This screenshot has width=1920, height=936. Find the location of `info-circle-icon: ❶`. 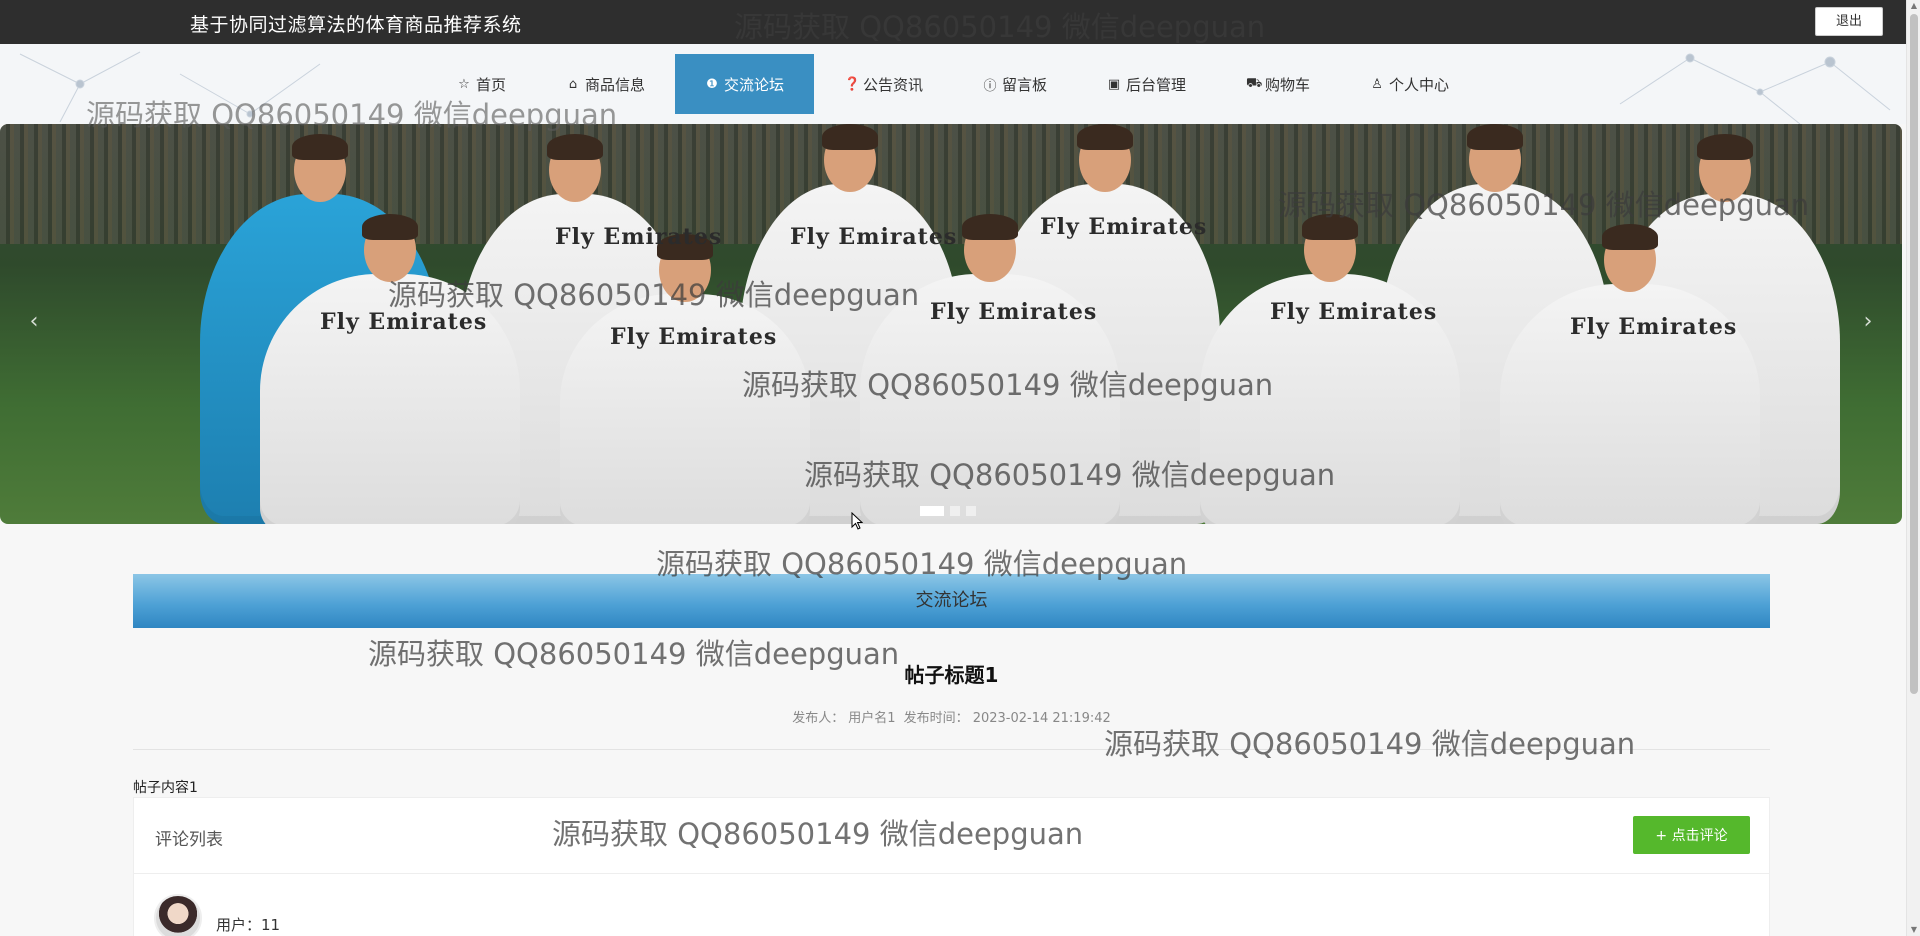

info-circle-icon: ❶ is located at coordinates (712, 84).